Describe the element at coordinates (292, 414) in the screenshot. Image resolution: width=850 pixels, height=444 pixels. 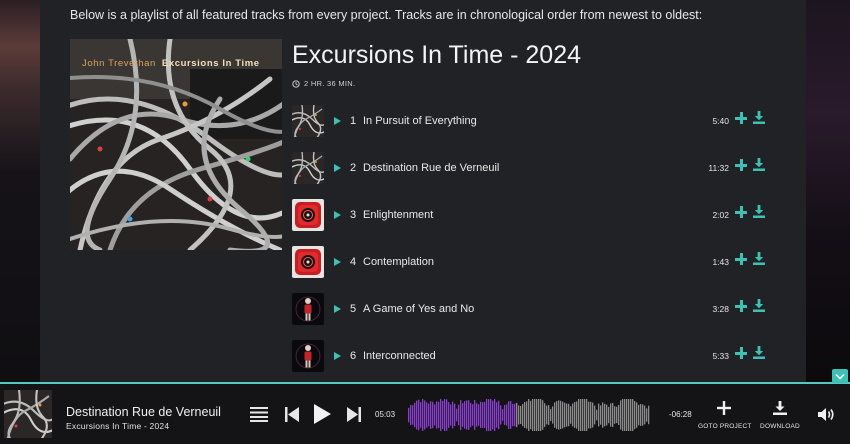
I see `prev-icon` at that location.